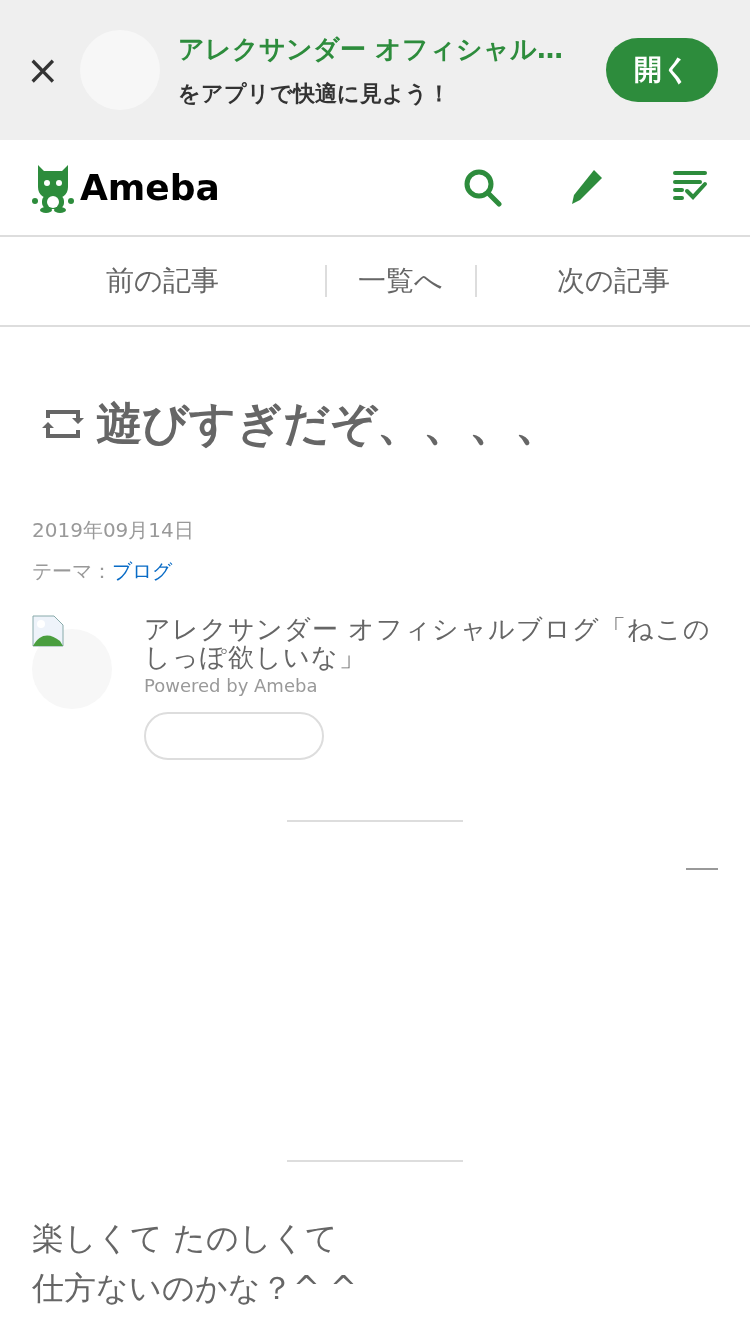 The height and width of the screenshot is (1334, 750). What do you see at coordinates (48, 631) in the screenshot?
I see `broken-image-icon` at bounding box center [48, 631].